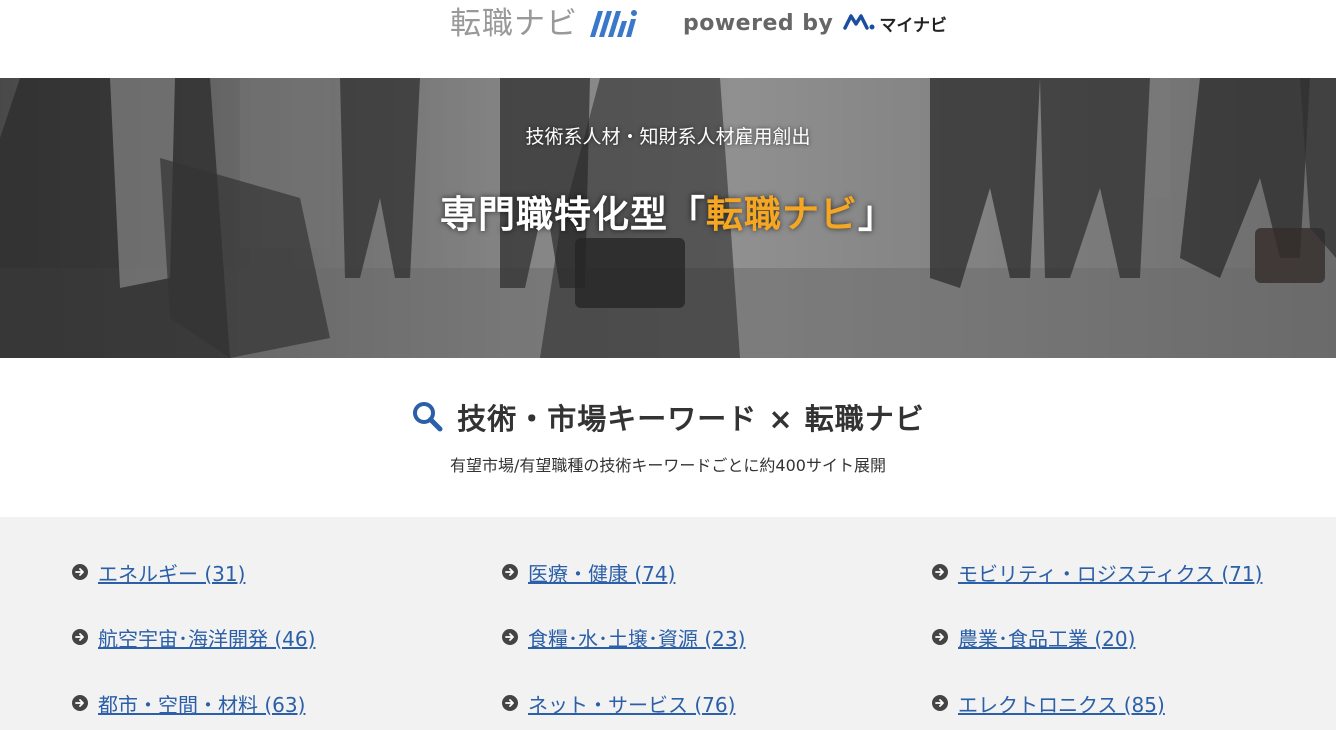 Image resolution: width=1336 pixels, height=730 pixels. What do you see at coordinates (668, 137) in the screenshot?
I see `hero-subtitle: 技術系人材・知財系人材雇用創出` at bounding box center [668, 137].